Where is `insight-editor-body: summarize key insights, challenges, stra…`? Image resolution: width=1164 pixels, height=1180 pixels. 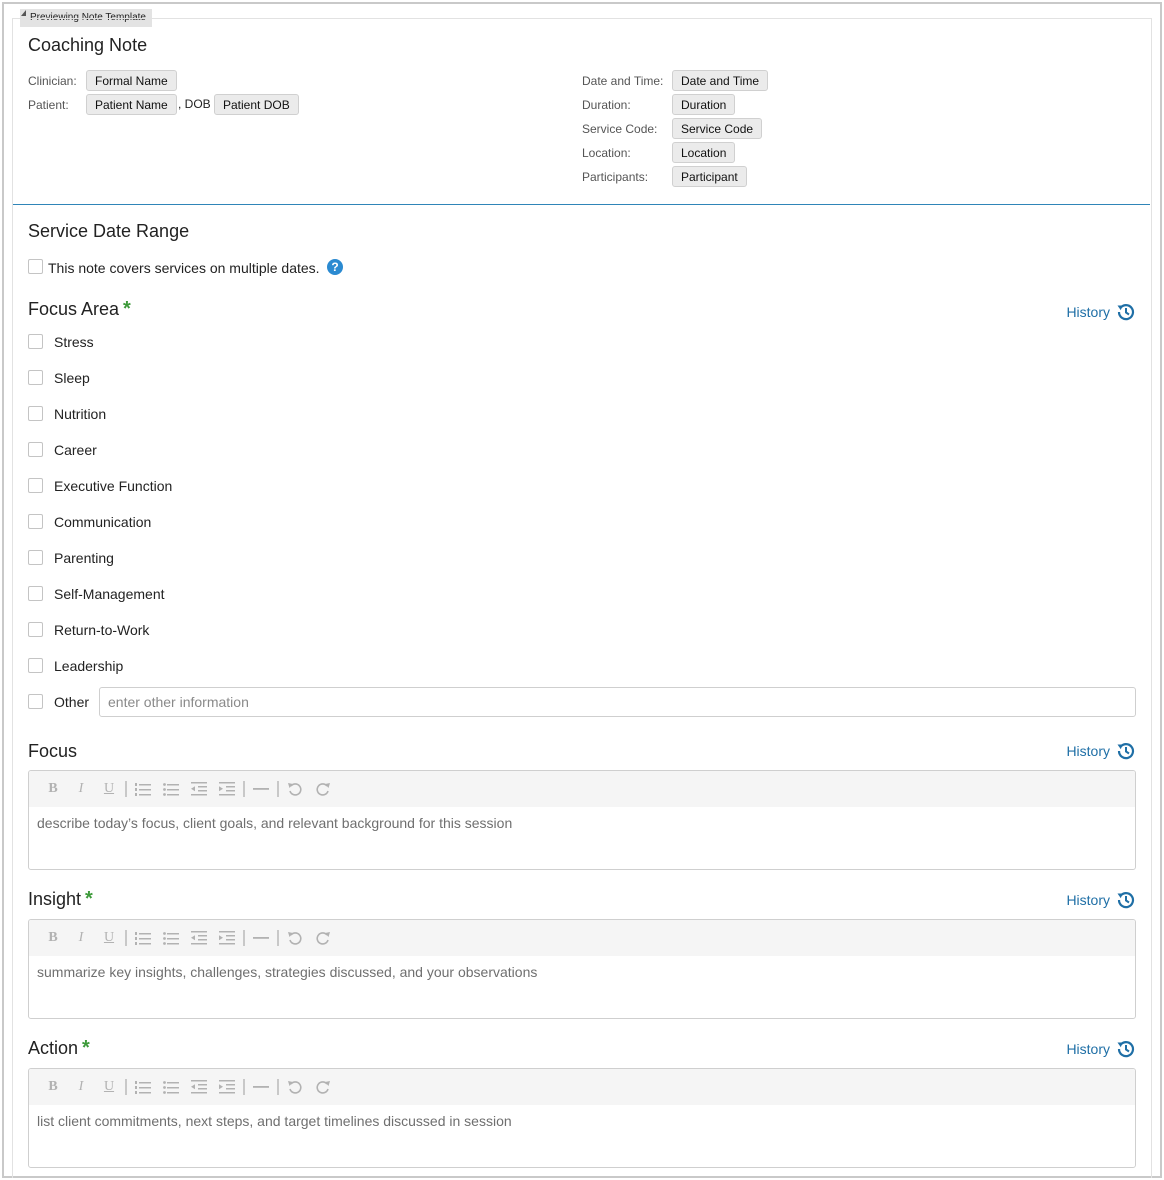
insight-editor-body: summarize key insights, challenges, stra… is located at coordinates (582, 972).